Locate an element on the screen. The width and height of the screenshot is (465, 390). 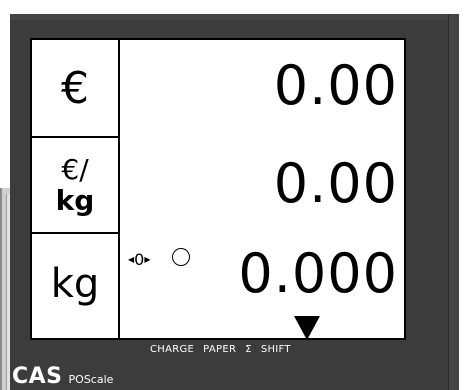
price-unit-cell: € is located at coordinates (75, 89).